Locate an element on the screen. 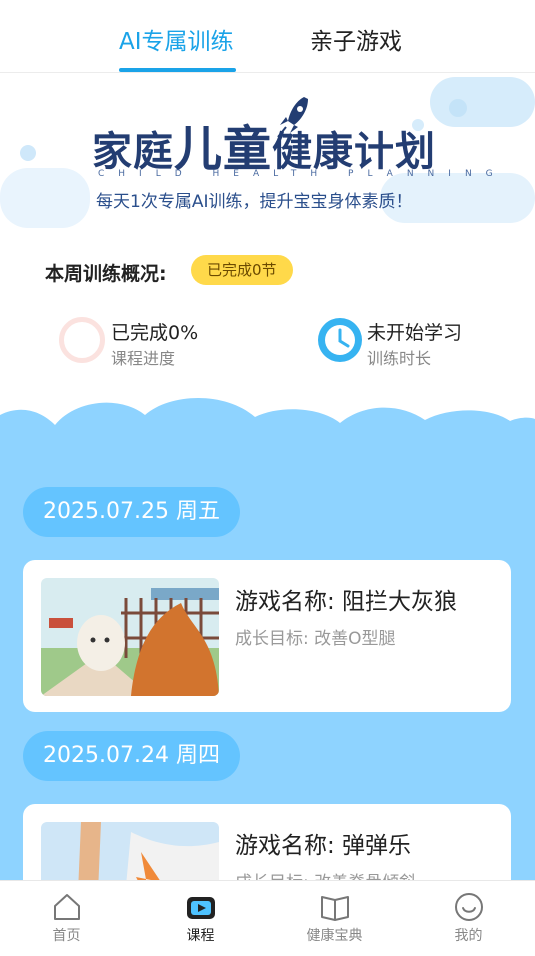 Image resolution: width=535 pixels, height=956 pixels. banner-subtitle: 每天1次专属AI训练，提升宝宝身体素质！ is located at coordinates (254, 202).